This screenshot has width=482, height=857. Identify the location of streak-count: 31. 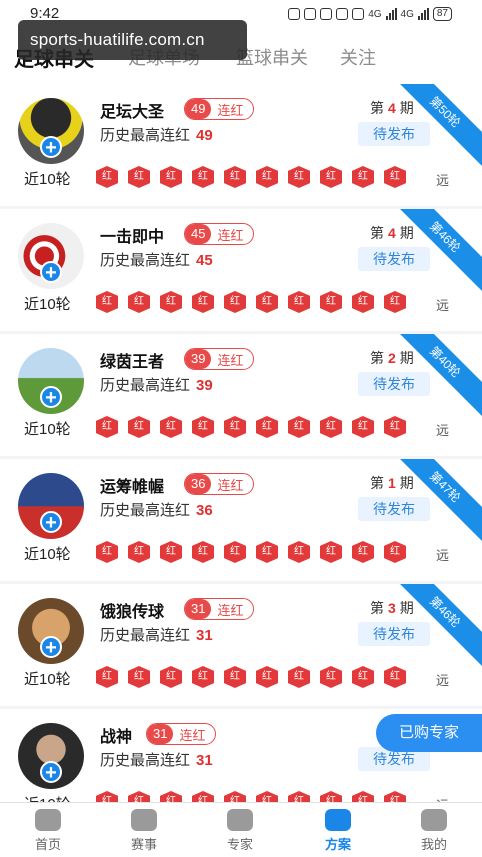
(160, 734).